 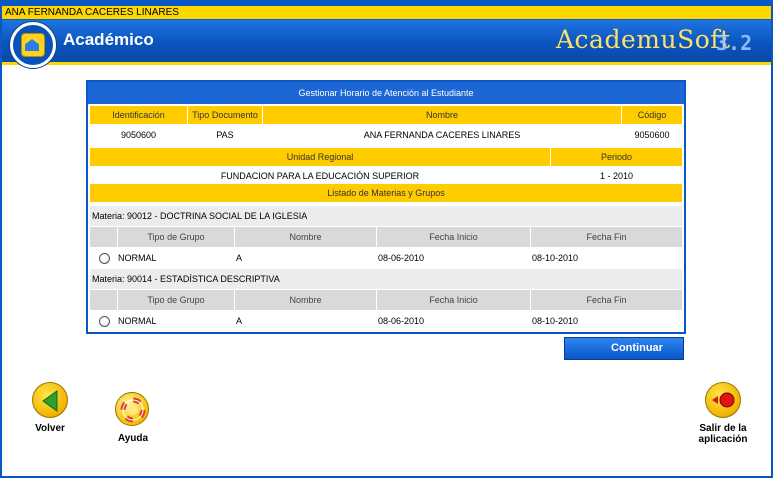 What do you see at coordinates (637, 348) in the screenshot?
I see `continue-label: Continuar` at bounding box center [637, 348].